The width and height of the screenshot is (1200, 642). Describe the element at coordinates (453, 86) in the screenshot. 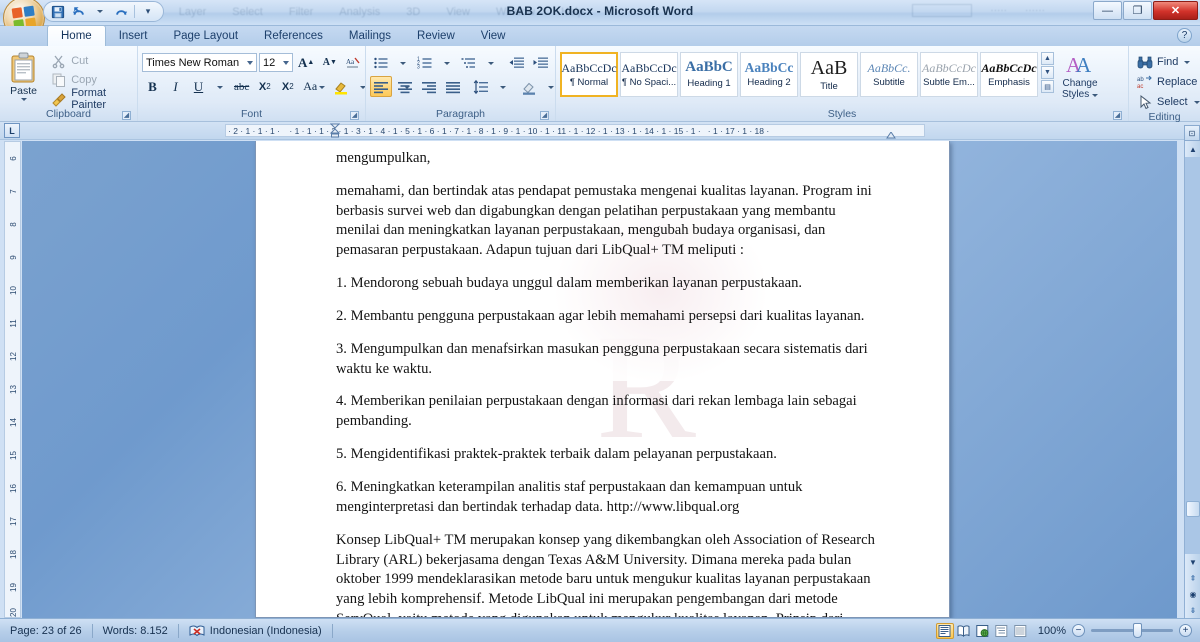

I see `justify-button` at that location.